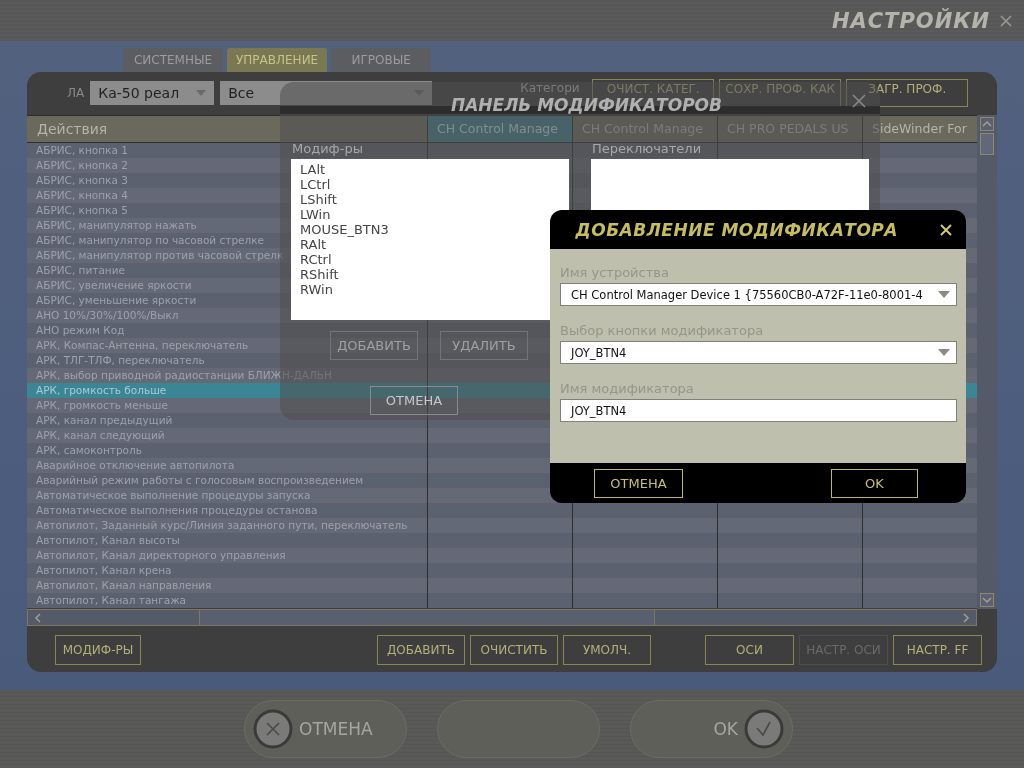 Image resolution: width=1024 pixels, height=768 pixels. I want to click on action-label: АБРИС, кнопка 1, so click(82, 150).